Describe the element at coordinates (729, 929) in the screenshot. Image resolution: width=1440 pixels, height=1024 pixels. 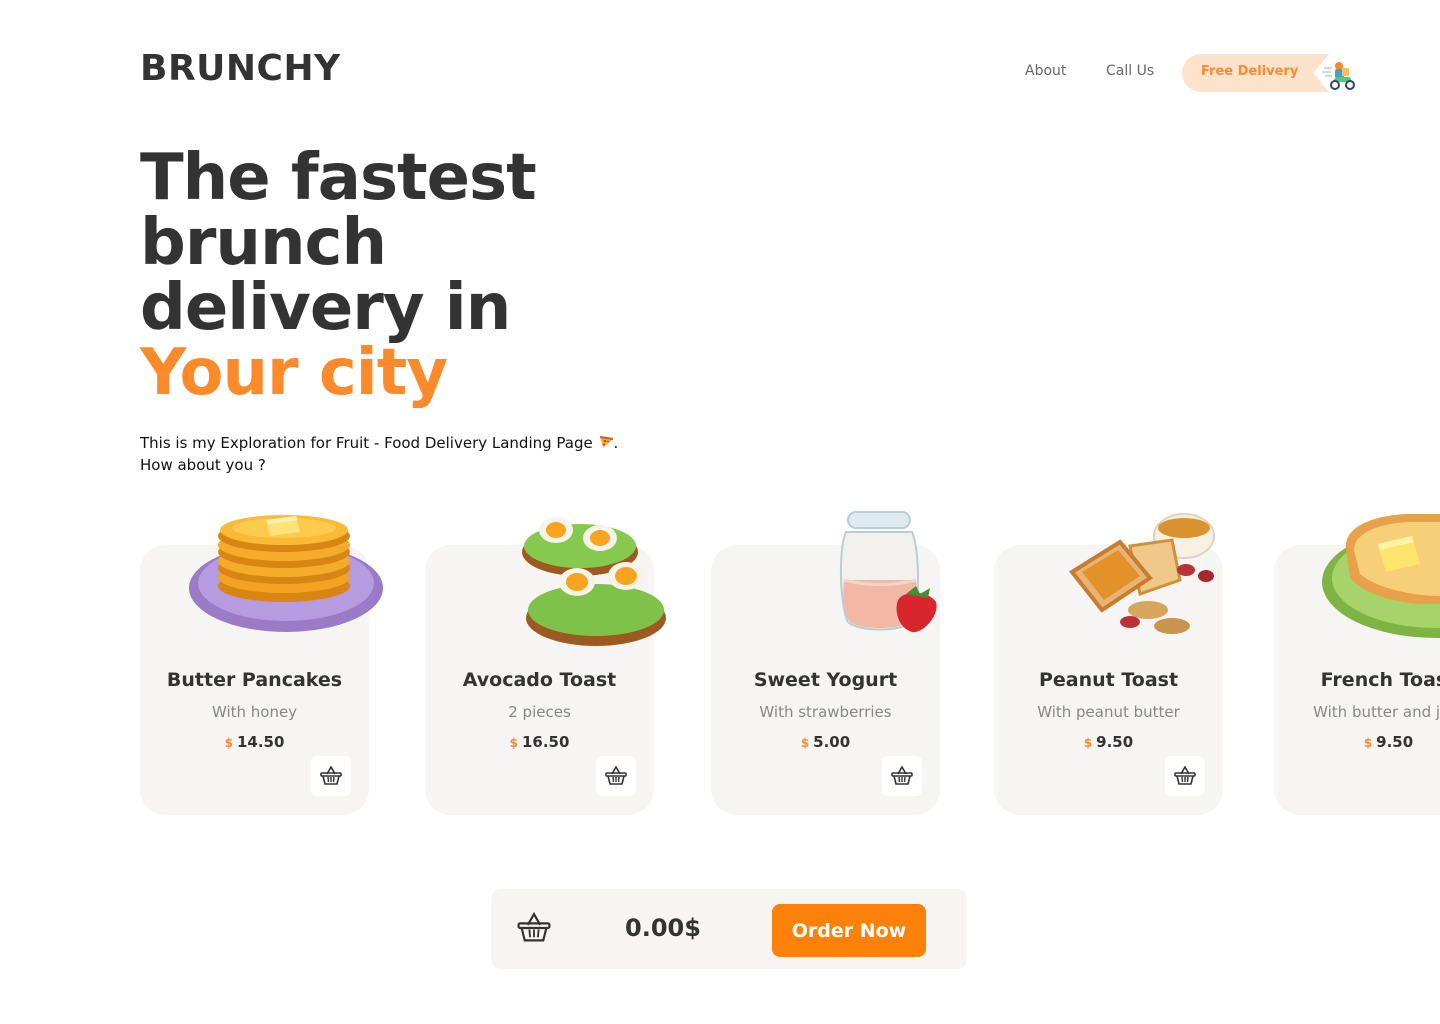
I see `cart-bar: 0.00$ Order Now` at that location.